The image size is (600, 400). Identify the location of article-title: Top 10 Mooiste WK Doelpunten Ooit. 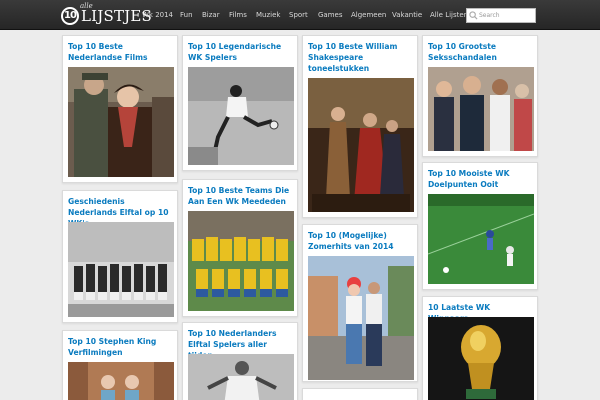
(480, 179).